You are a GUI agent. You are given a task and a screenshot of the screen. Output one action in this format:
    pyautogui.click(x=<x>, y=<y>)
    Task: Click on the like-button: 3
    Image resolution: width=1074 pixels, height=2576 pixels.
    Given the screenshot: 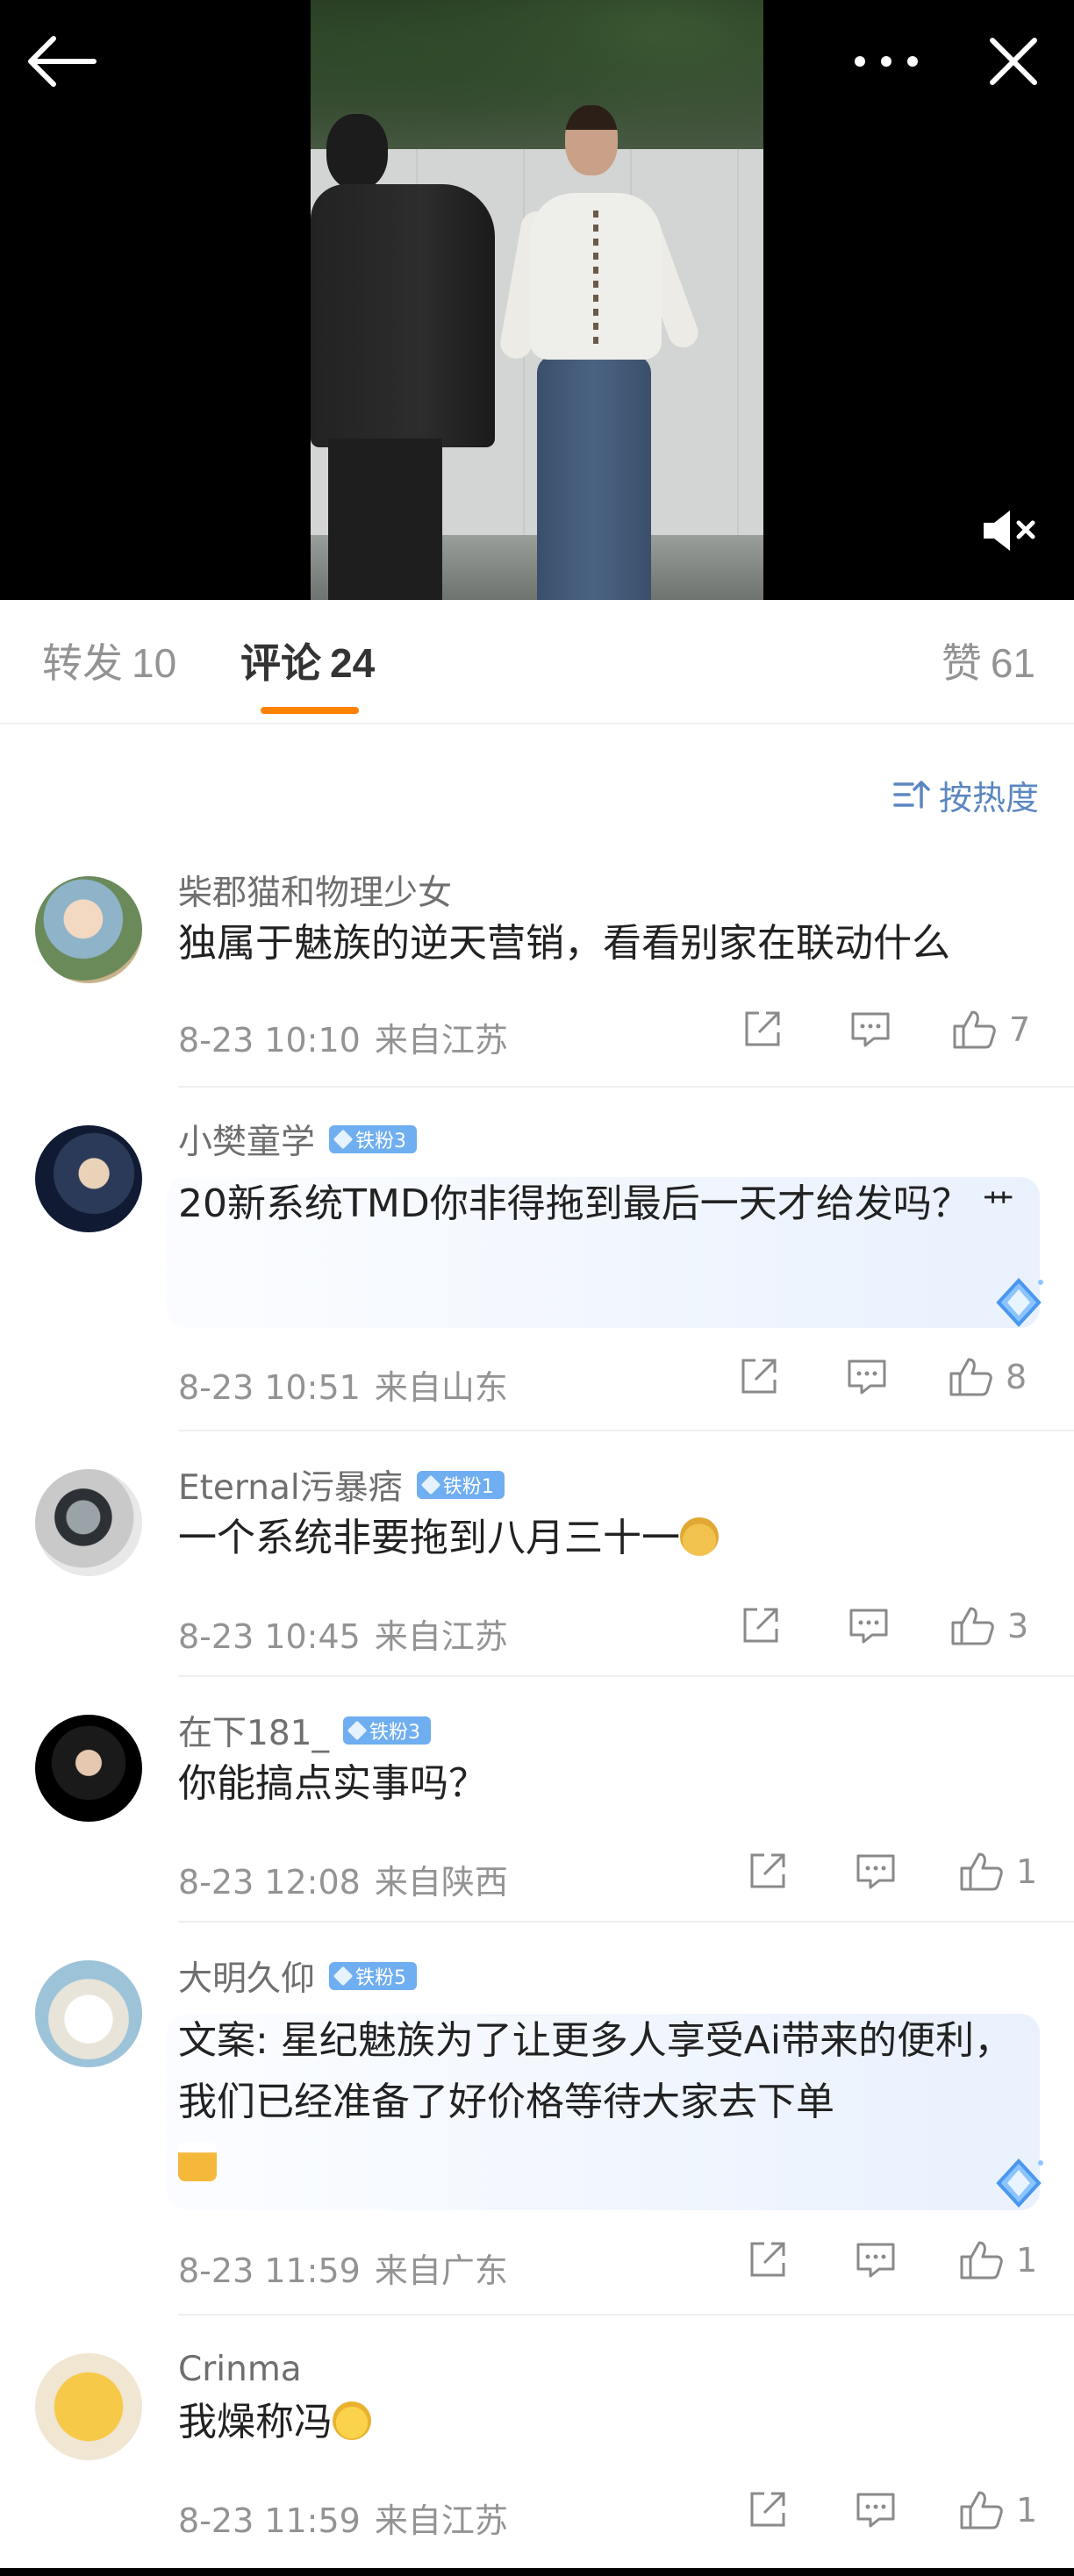 What is the action you would take?
    pyautogui.click(x=997, y=1626)
    